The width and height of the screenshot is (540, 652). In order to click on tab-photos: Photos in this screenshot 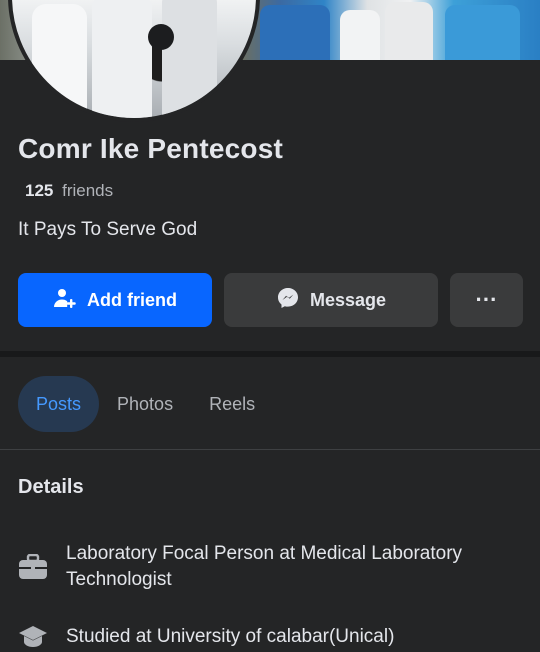, I will do `click(145, 404)`.